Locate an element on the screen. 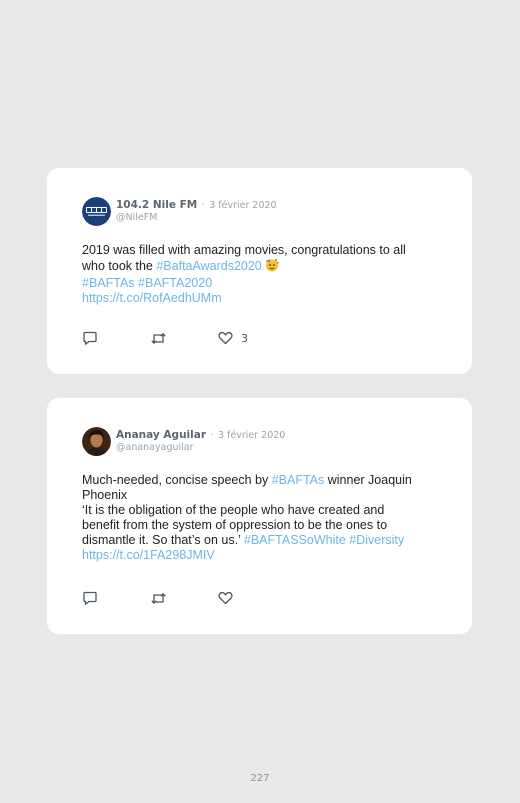 The width and height of the screenshot is (520, 803). author-name: Ananay Aguilar is located at coordinates (161, 435).